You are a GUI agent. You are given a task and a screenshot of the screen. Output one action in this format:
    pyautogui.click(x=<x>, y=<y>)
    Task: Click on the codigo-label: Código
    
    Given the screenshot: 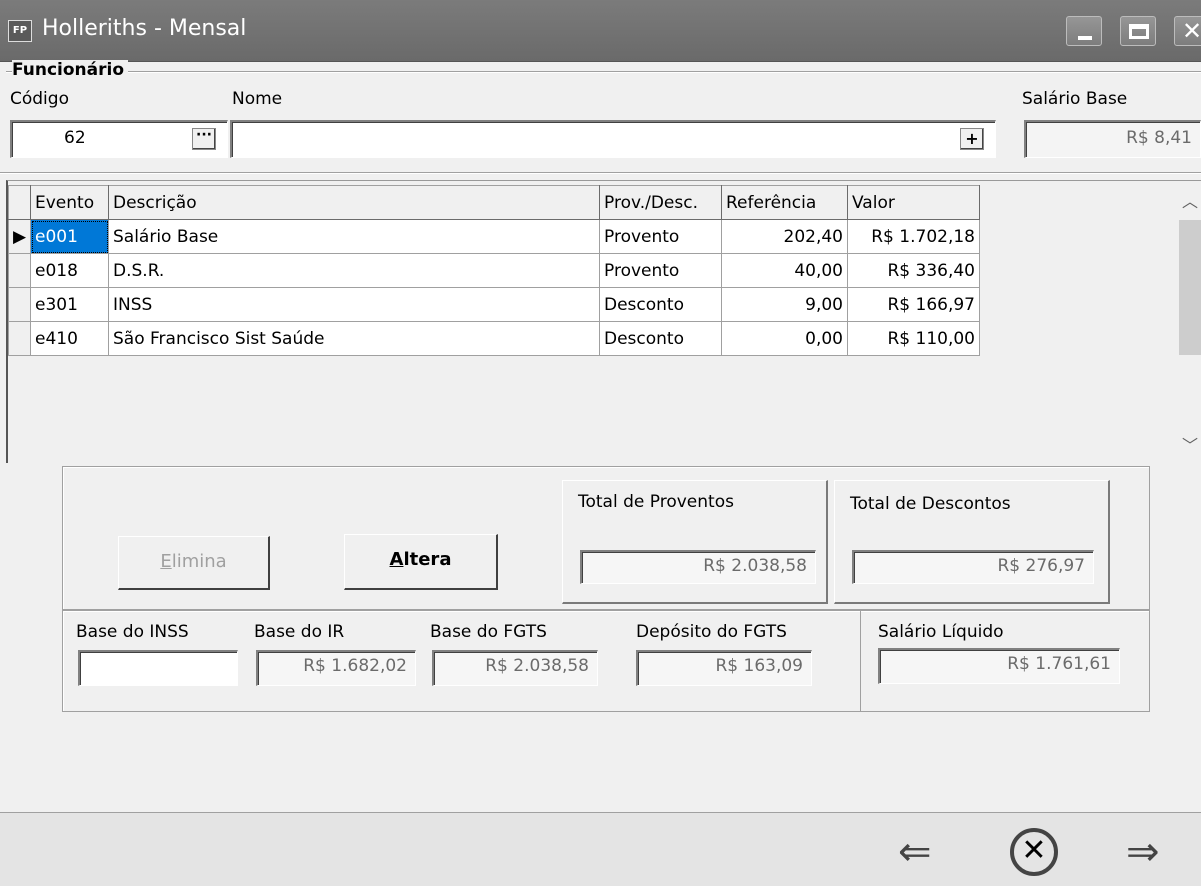 What is the action you would take?
    pyautogui.click(x=39, y=99)
    